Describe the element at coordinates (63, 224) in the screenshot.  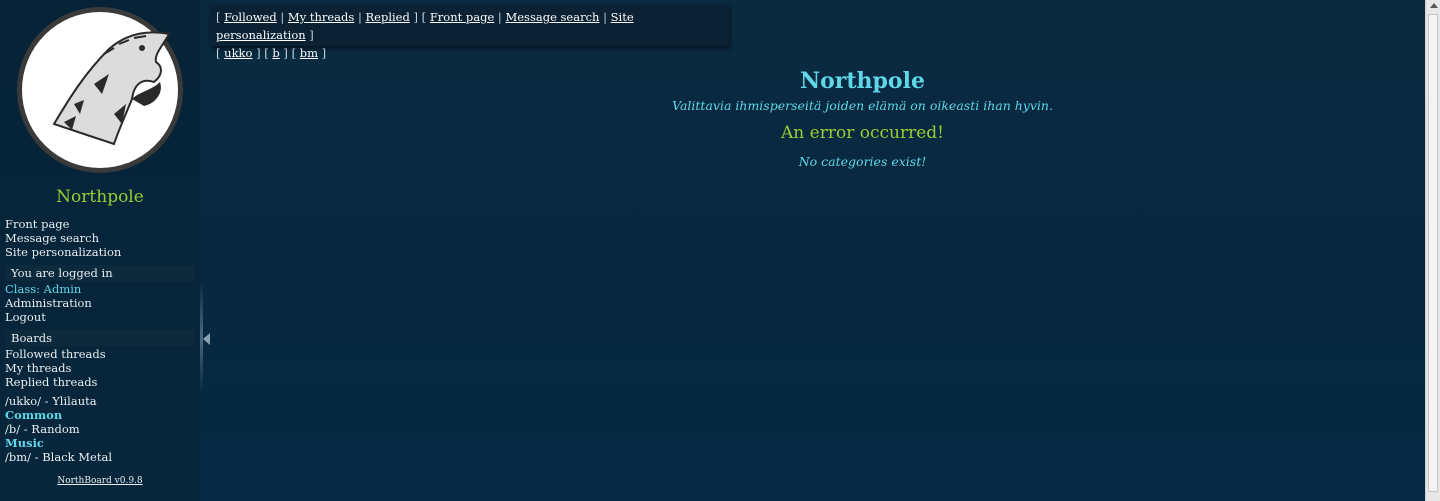
I see `sidebar-link-front-page: Front page` at that location.